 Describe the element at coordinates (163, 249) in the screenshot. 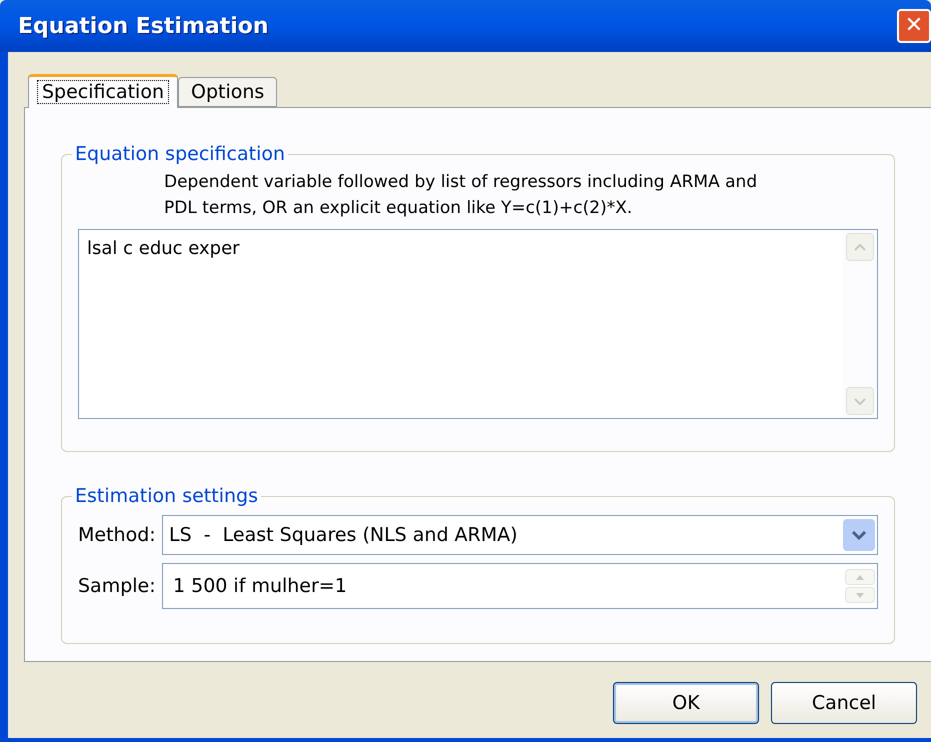

I see `equation-text: lsal c educ exper` at that location.